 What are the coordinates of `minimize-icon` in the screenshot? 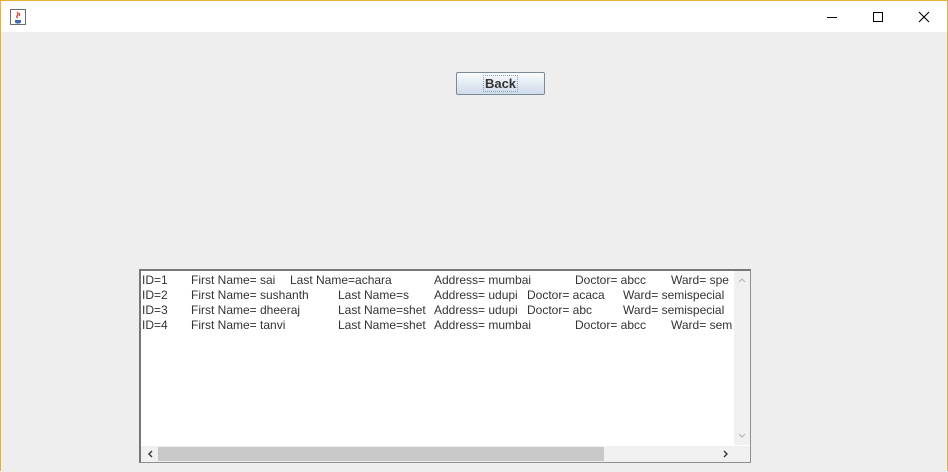 It's located at (832, 17).